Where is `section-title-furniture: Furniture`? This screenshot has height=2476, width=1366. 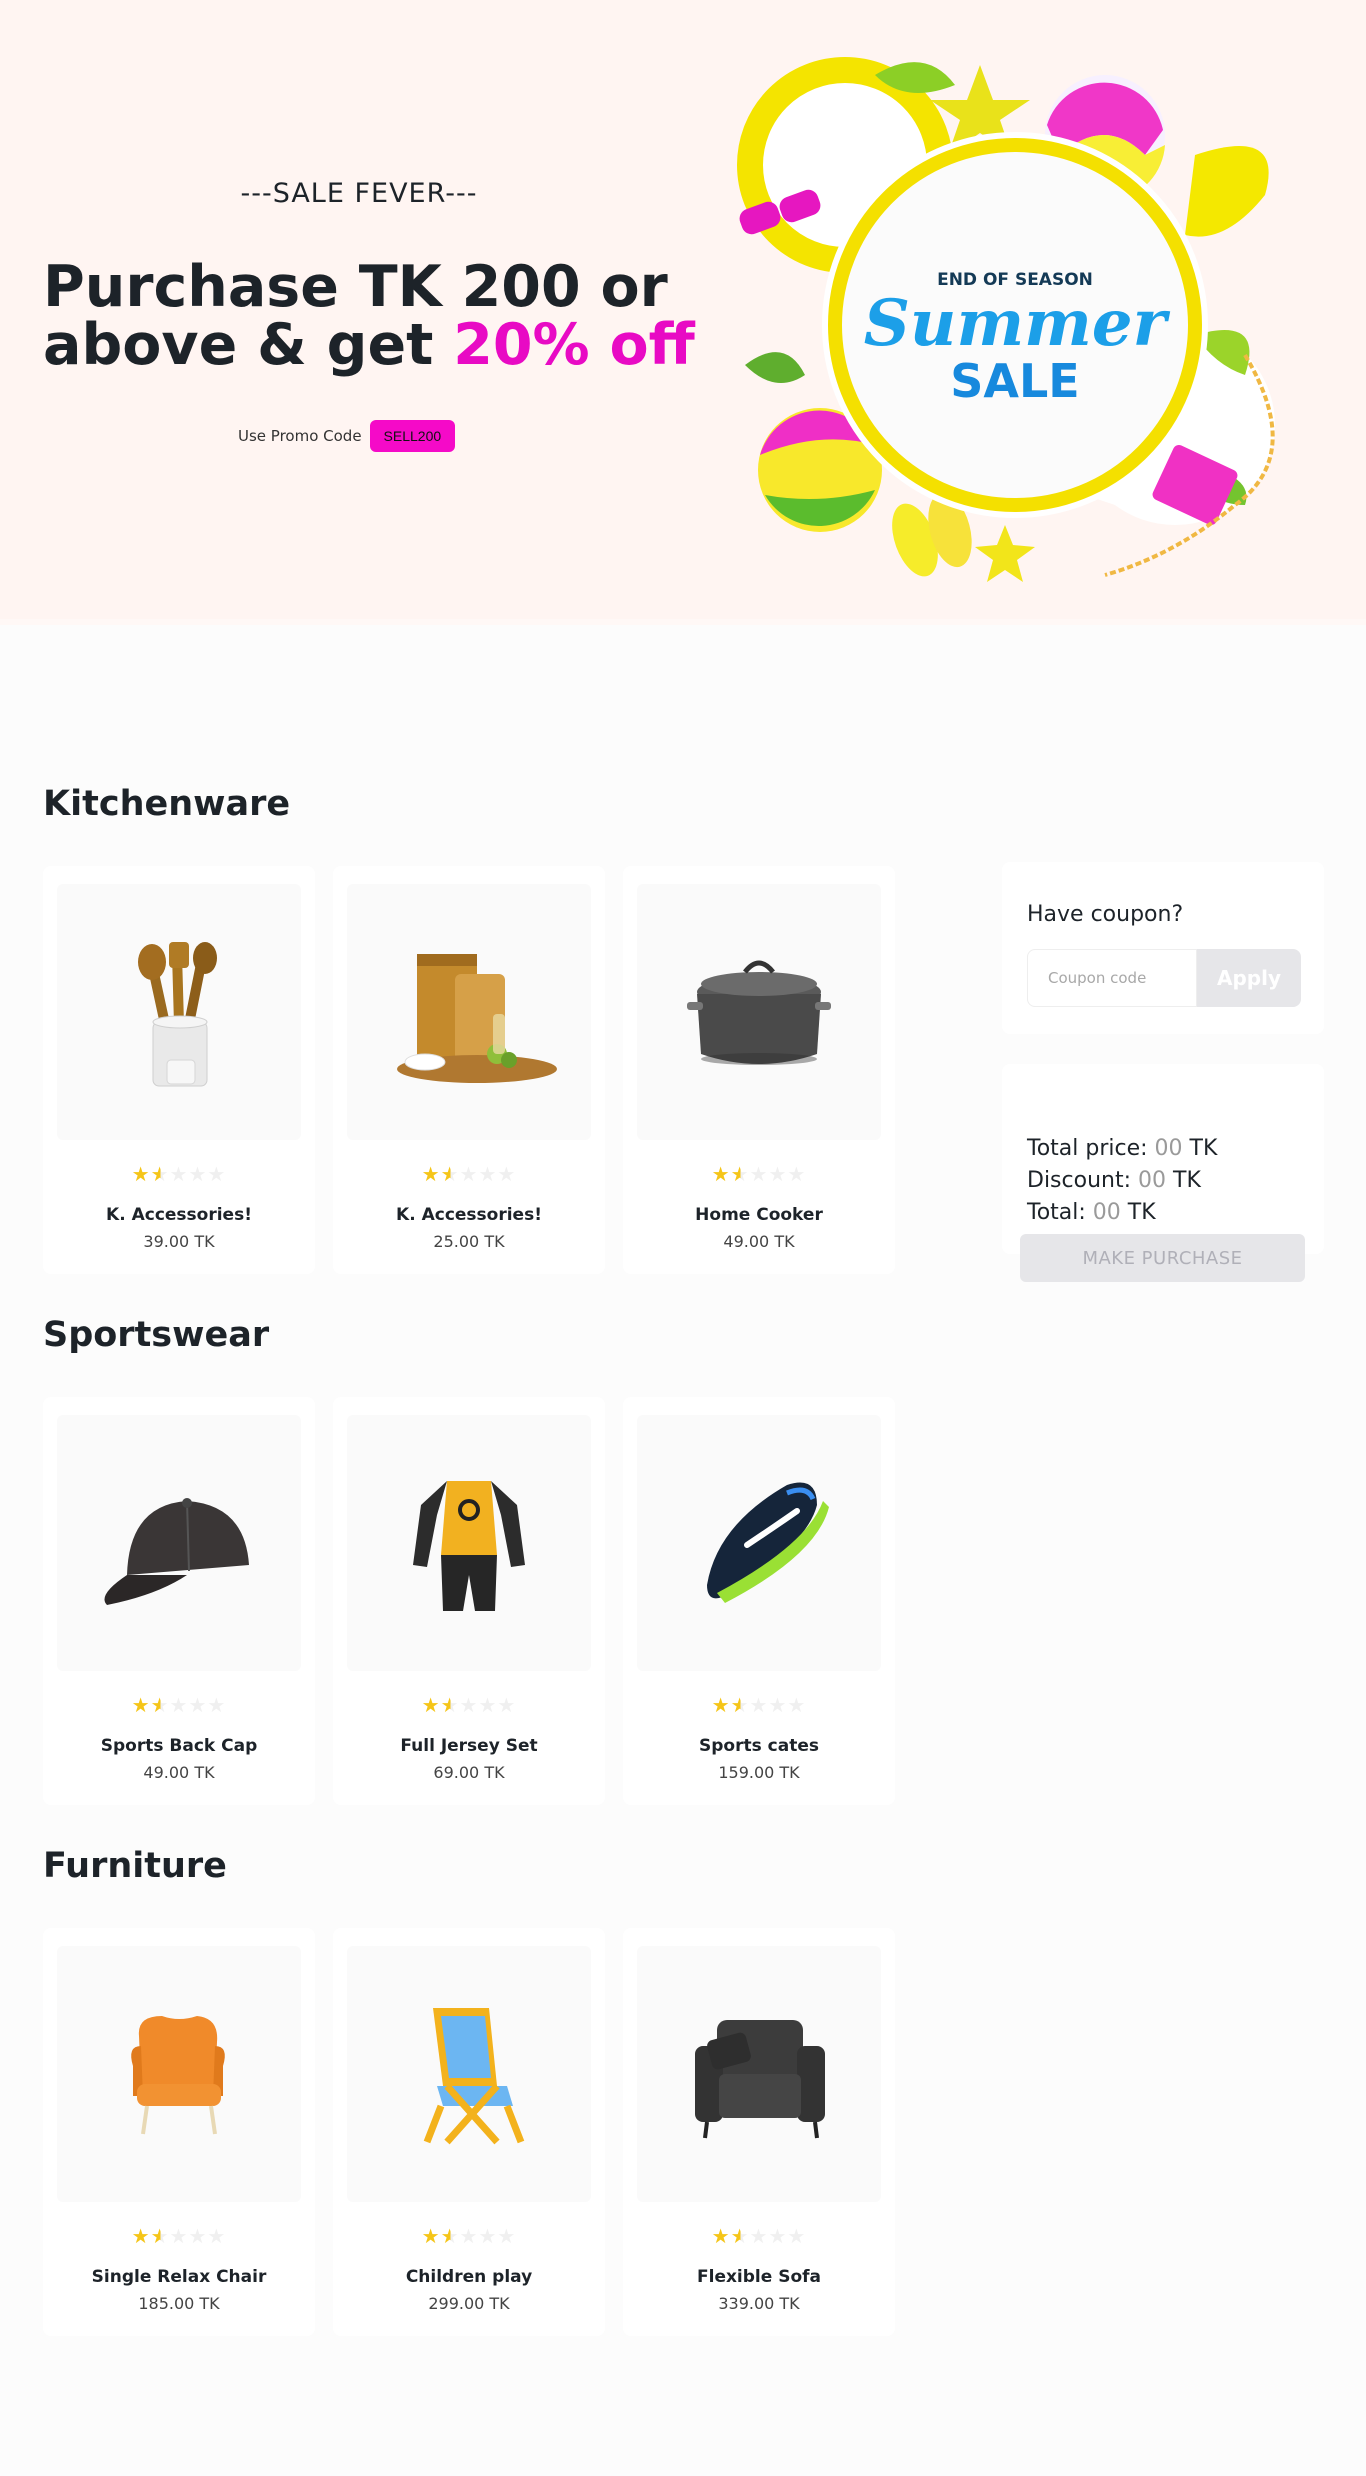 section-title-furniture: Furniture is located at coordinates (135, 1866).